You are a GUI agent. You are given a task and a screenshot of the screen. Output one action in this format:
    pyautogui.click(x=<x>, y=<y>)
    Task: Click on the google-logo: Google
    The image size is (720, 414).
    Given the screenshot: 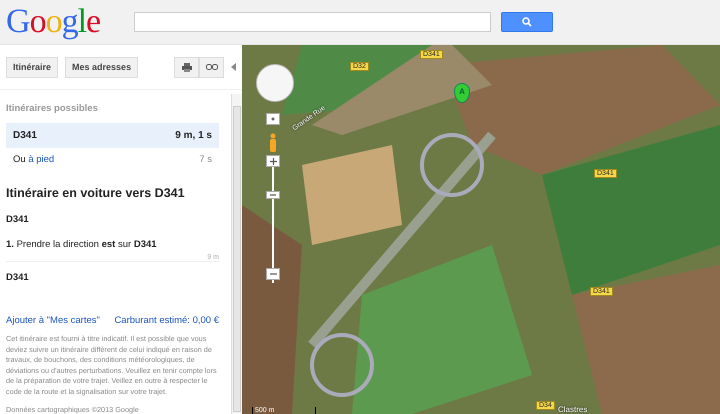 What is the action you would take?
    pyautogui.click(x=53, y=22)
    